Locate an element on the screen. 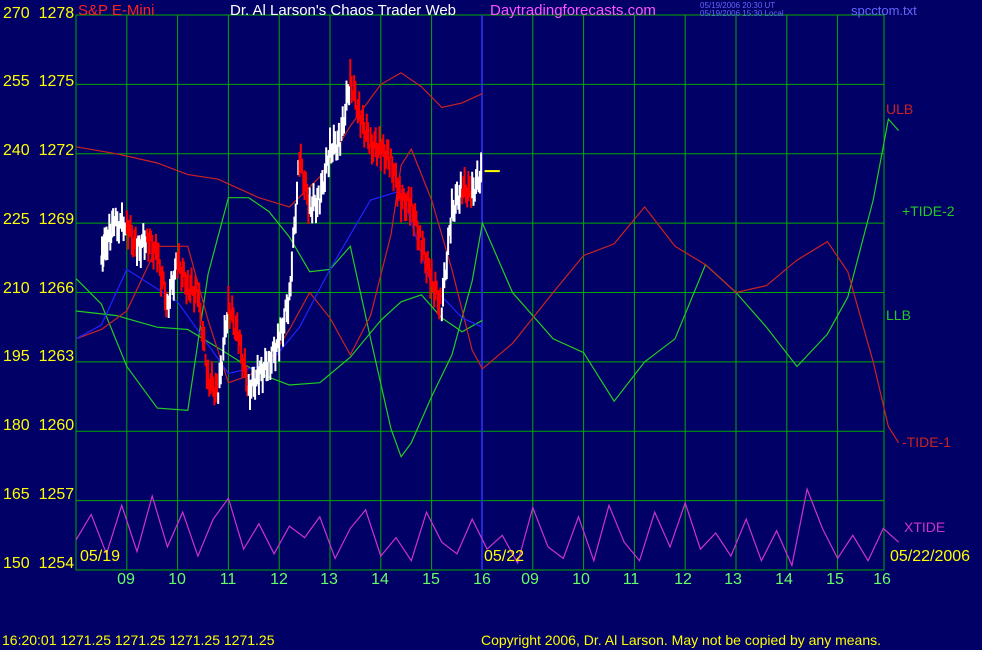 The width and height of the screenshot is (982, 650). date-mid-label: 05/22 is located at coordinates (504, 556).